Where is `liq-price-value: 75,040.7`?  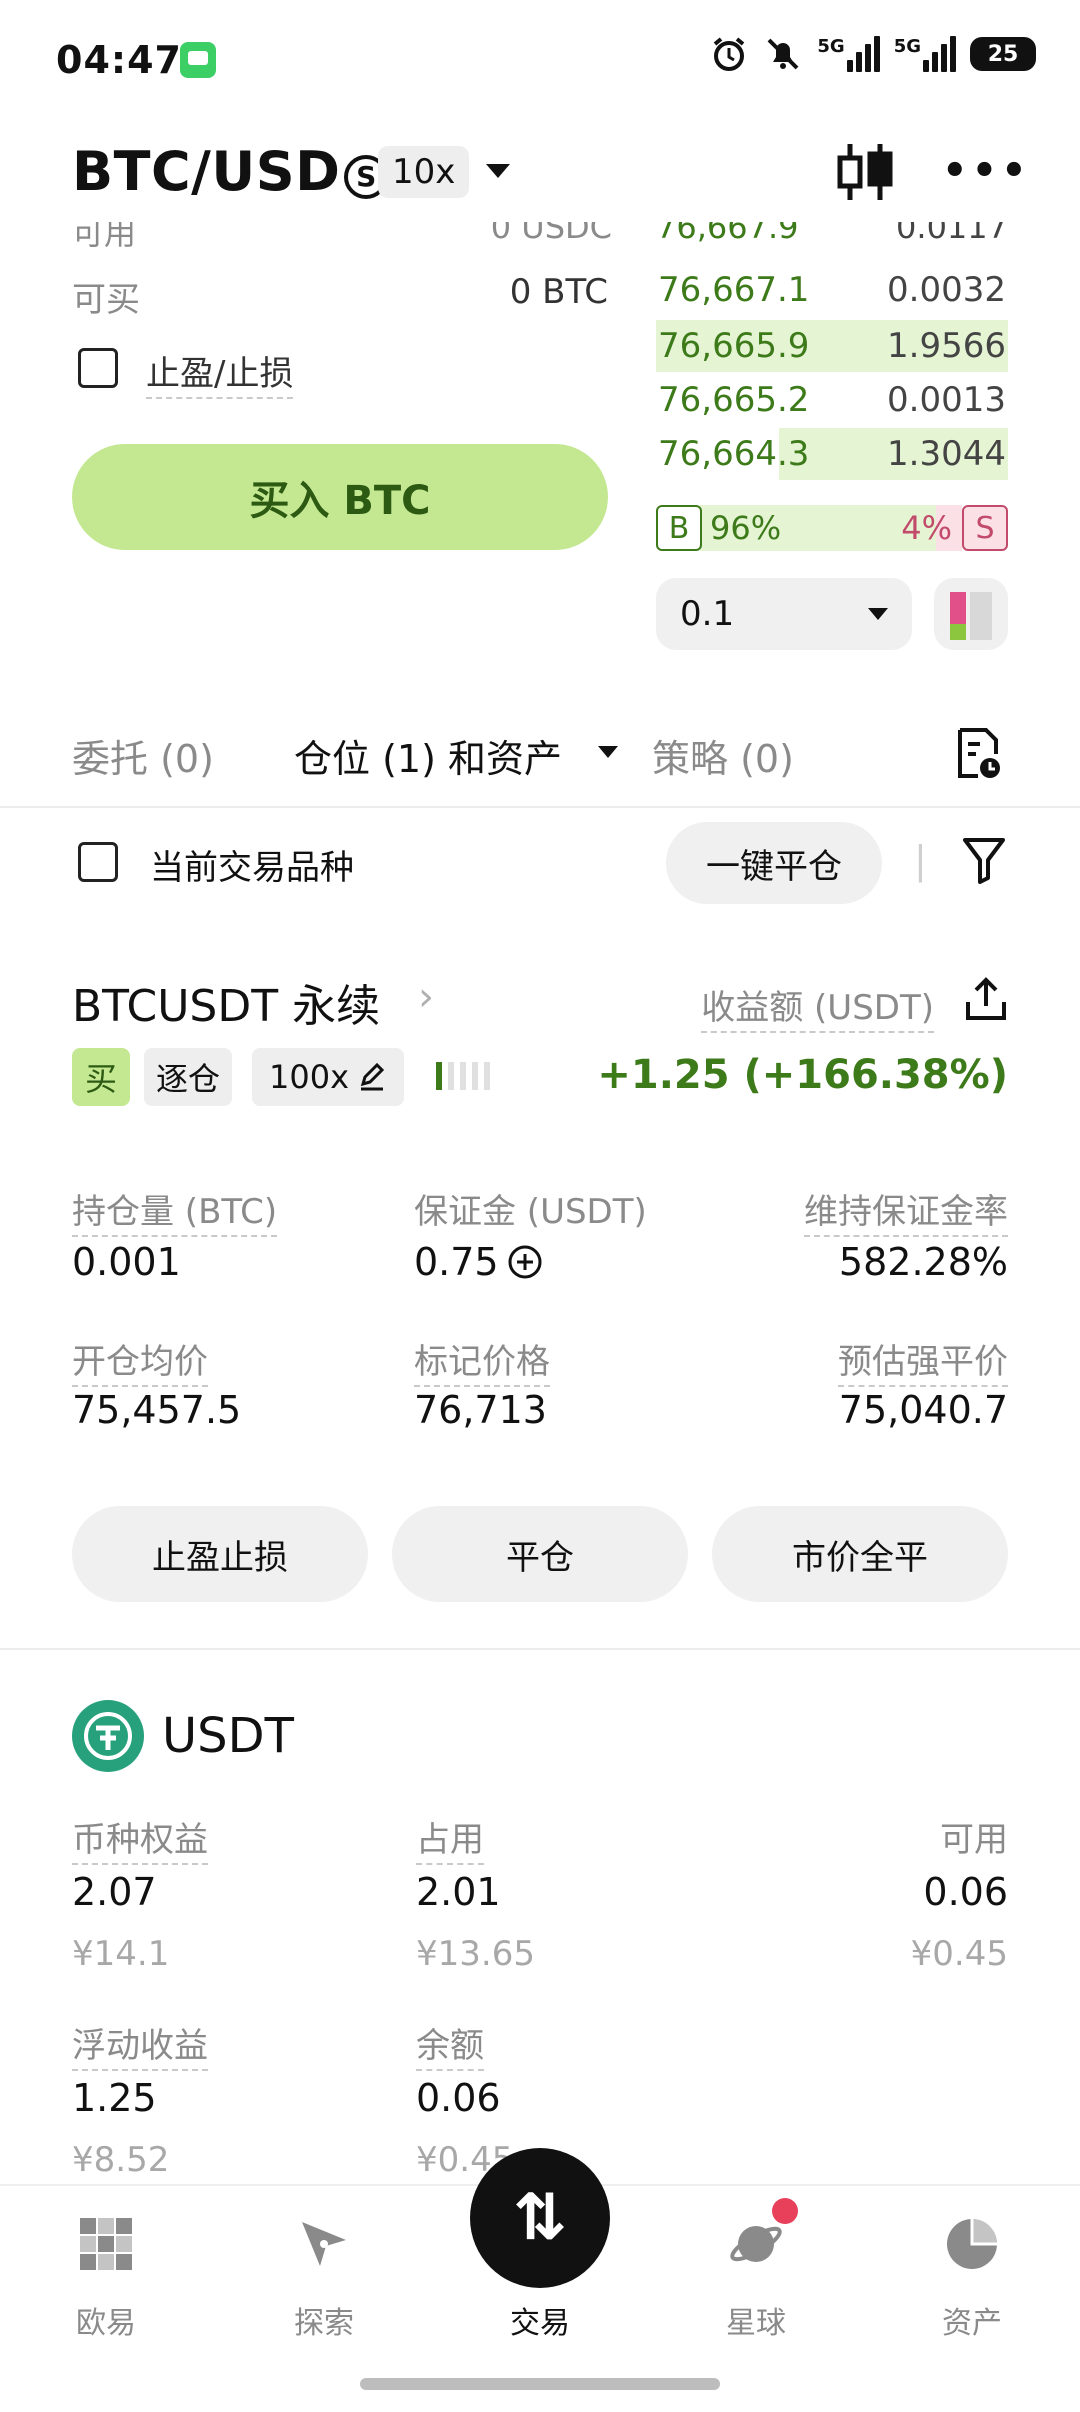 liq-price-value: 75,040.7 is located at coordinates (923, 1410).